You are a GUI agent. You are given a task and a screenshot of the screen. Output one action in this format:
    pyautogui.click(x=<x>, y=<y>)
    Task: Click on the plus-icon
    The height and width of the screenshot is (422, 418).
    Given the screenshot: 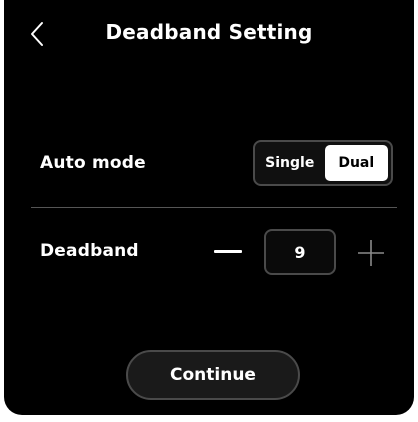 What is the action you would take?
    pyautogui.click(x=371, y=253)
    